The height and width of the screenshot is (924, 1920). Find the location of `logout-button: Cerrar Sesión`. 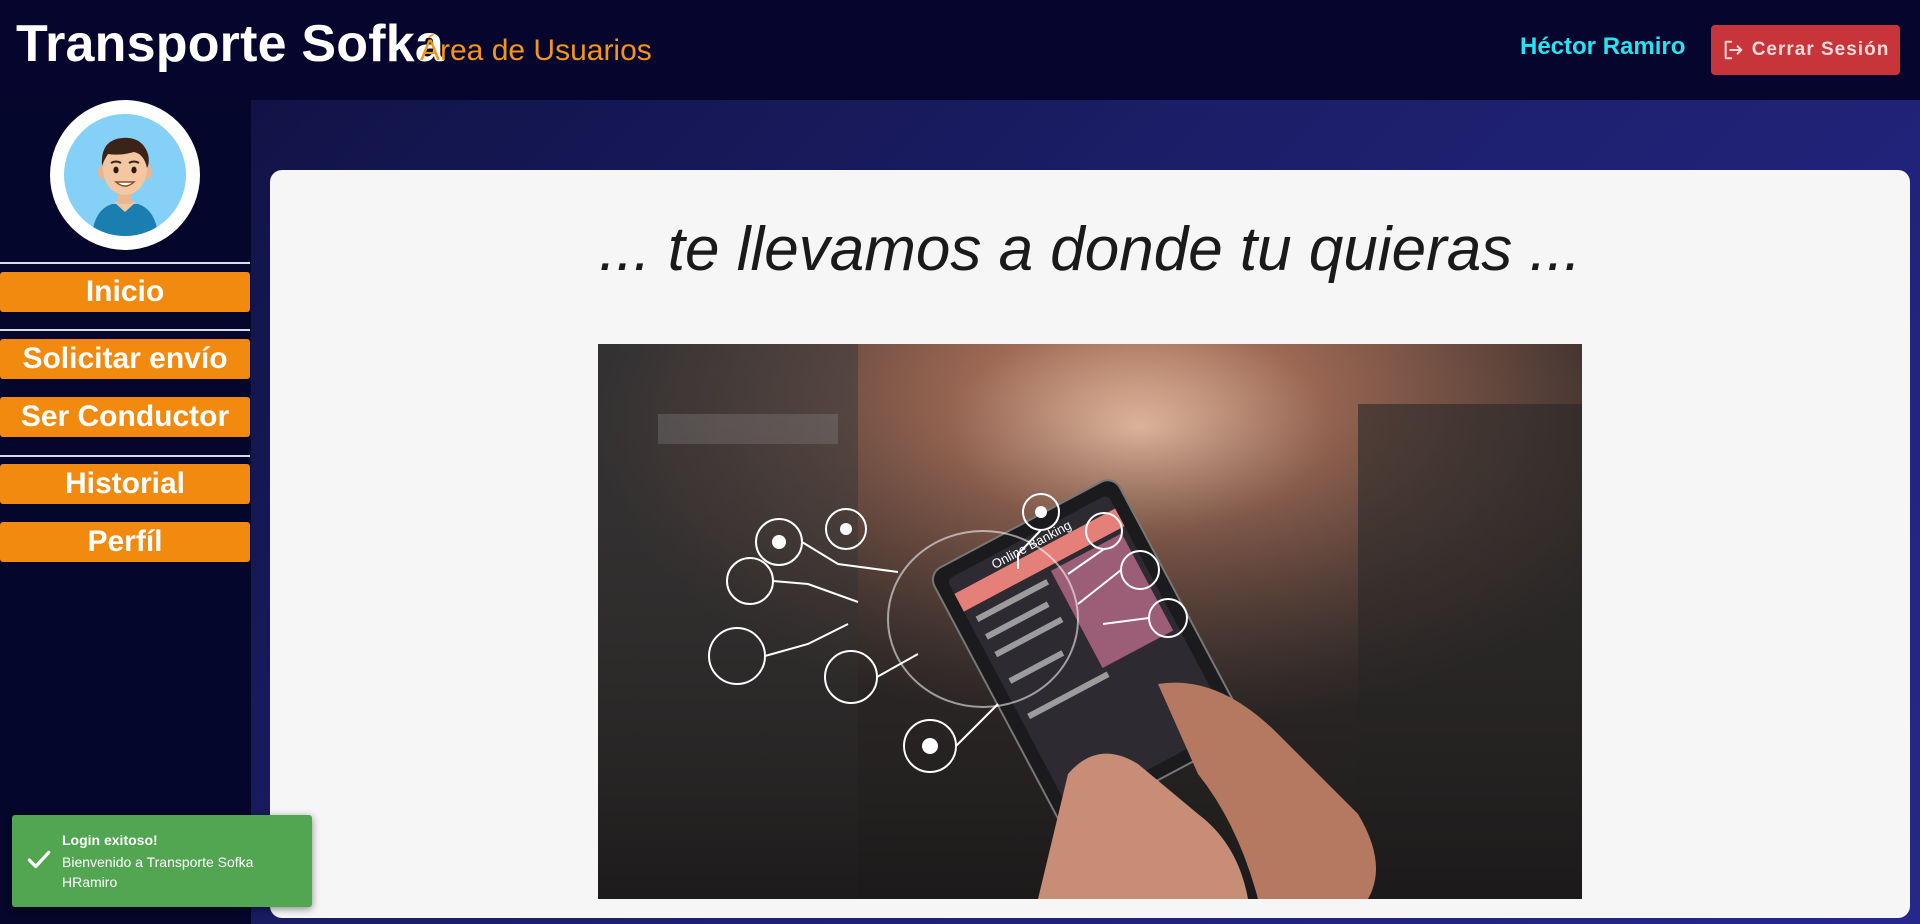

logout-button: Cerrar Sesión is located at coordinates (1805, 50).